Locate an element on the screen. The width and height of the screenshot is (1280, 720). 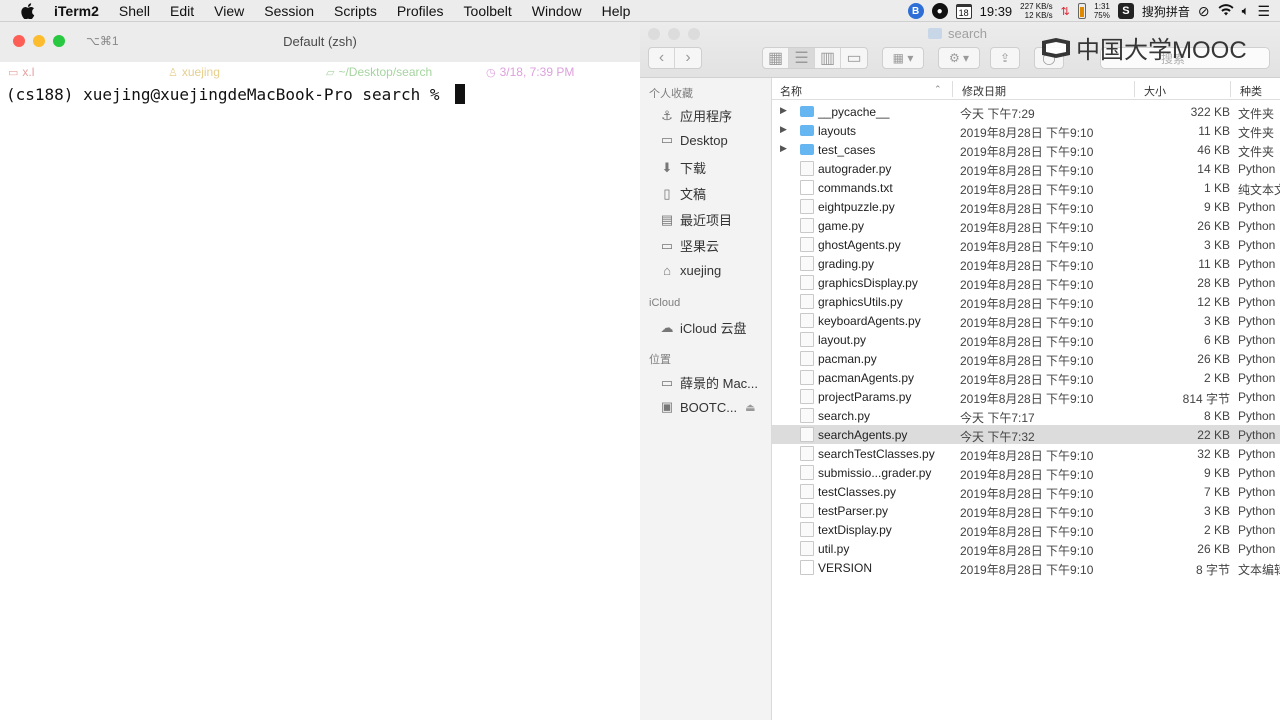
file-row: VERSION 2019年8月28日 下午9:10 8 字节文本编辑 is located at coordinates (1026, 567).